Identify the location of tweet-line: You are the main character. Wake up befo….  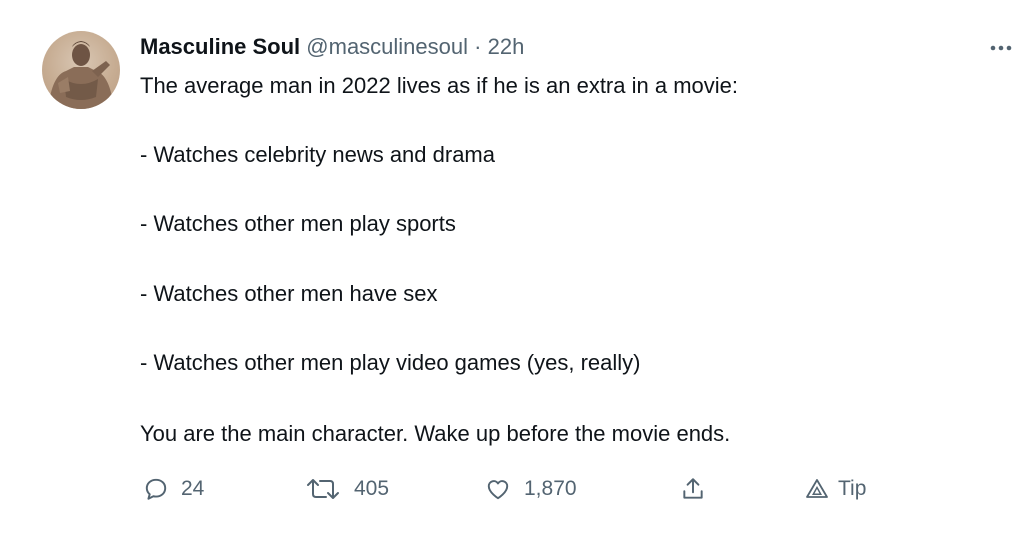
(435, 433).